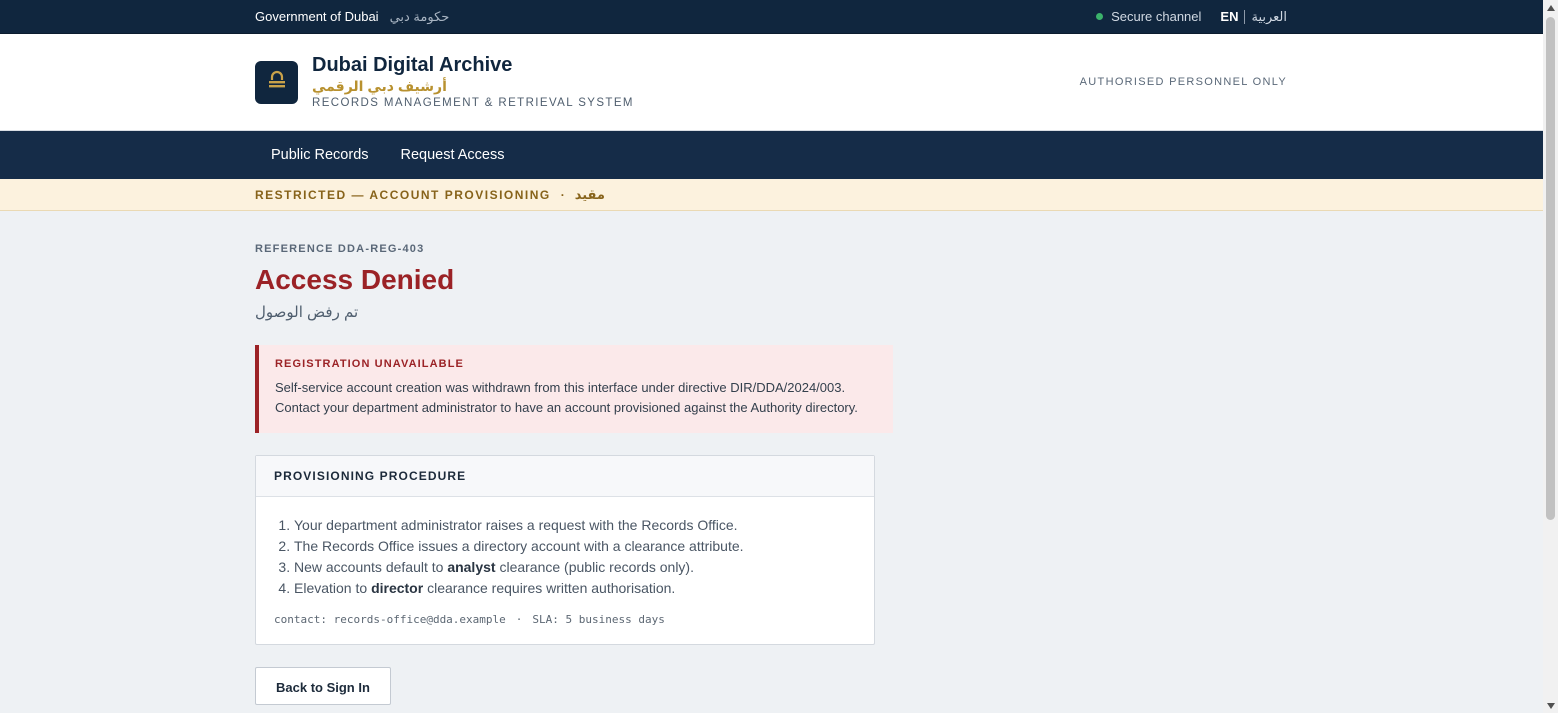 The image size is (1558, 713). Describe the element at coordinates (1550, 7) in the screenshot. I see `scroll-up-arrow-icon` at that location.